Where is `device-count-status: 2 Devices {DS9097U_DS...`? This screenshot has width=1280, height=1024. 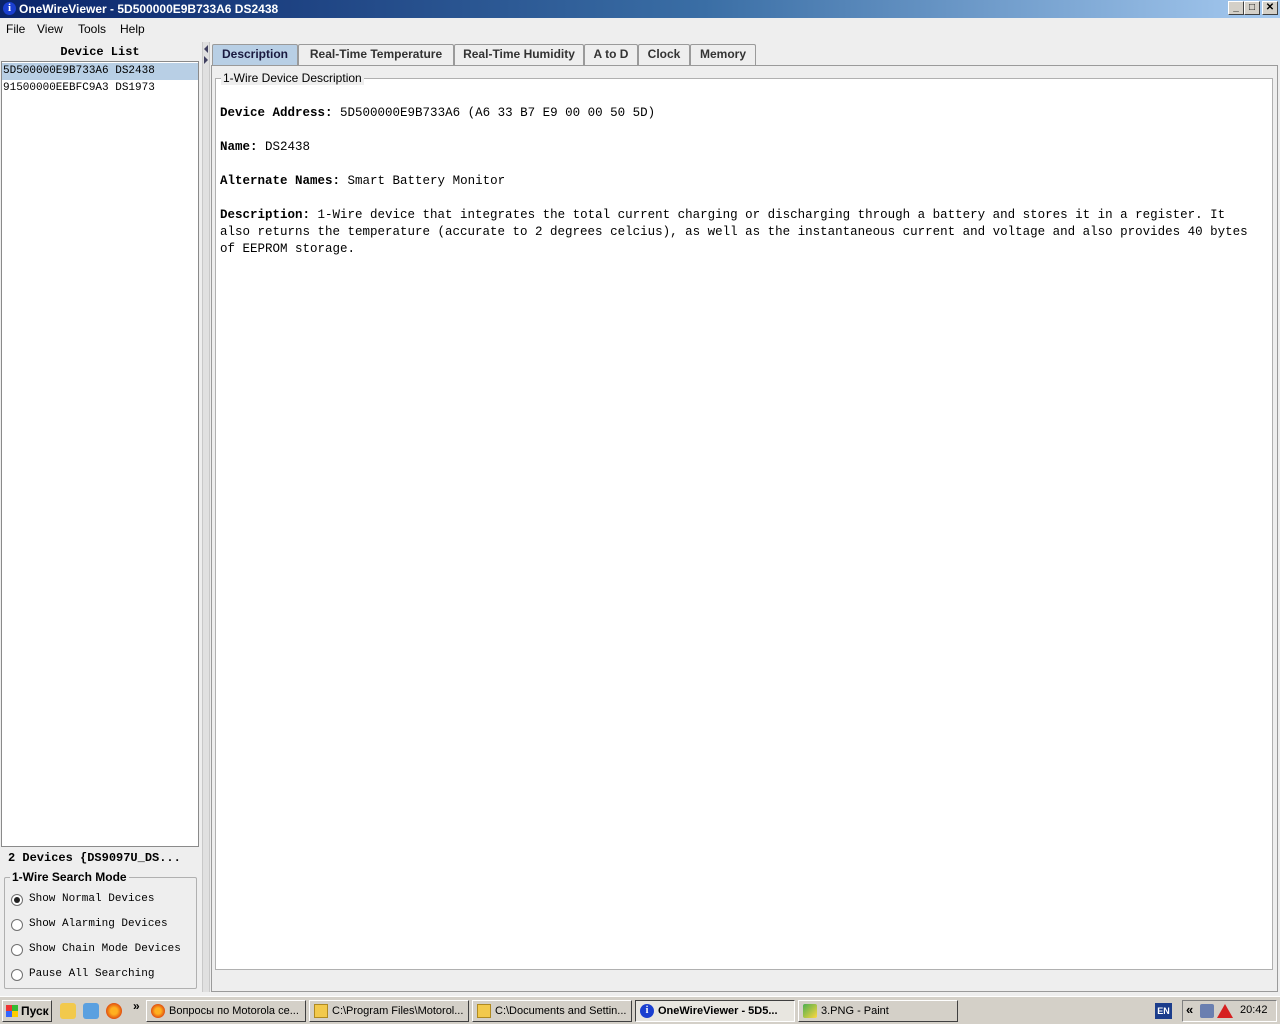
device-count-status: 2 Devices {DS9097U_DS... is located at coordinates (94, 858).